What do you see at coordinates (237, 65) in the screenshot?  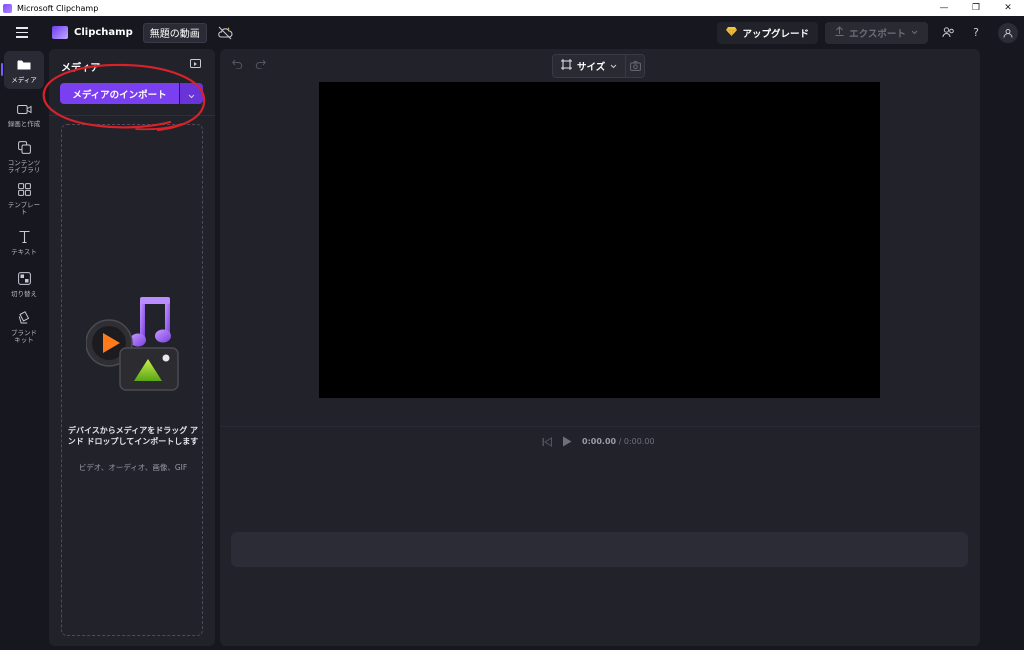 I see `undo-icon` at bounding box center [237, 65].